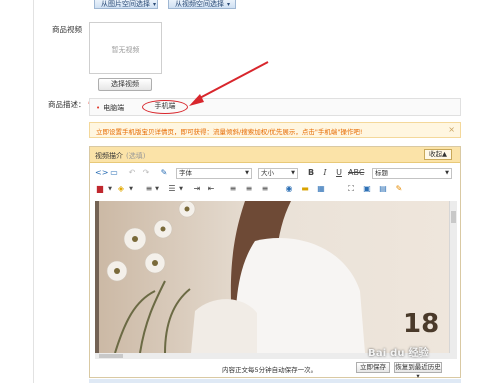 This screenshot has height=383, width=500. I want to click on font-size-value: 大小, so click(267, 173).